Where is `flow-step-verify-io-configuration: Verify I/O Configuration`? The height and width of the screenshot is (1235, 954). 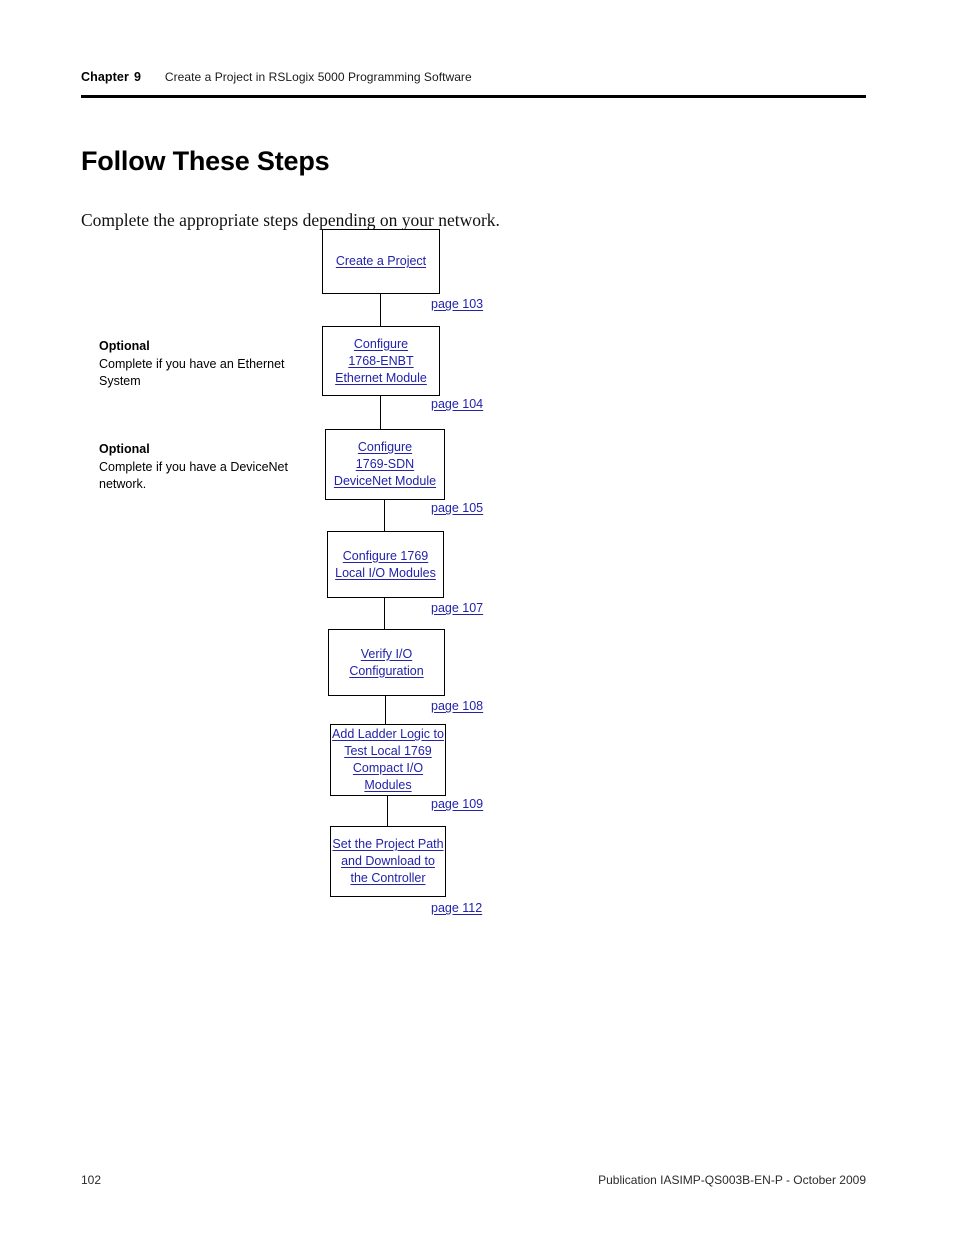 flow-step-verify-io-configuration: Verify I/O Configuration is located at coordinates (386, 662).